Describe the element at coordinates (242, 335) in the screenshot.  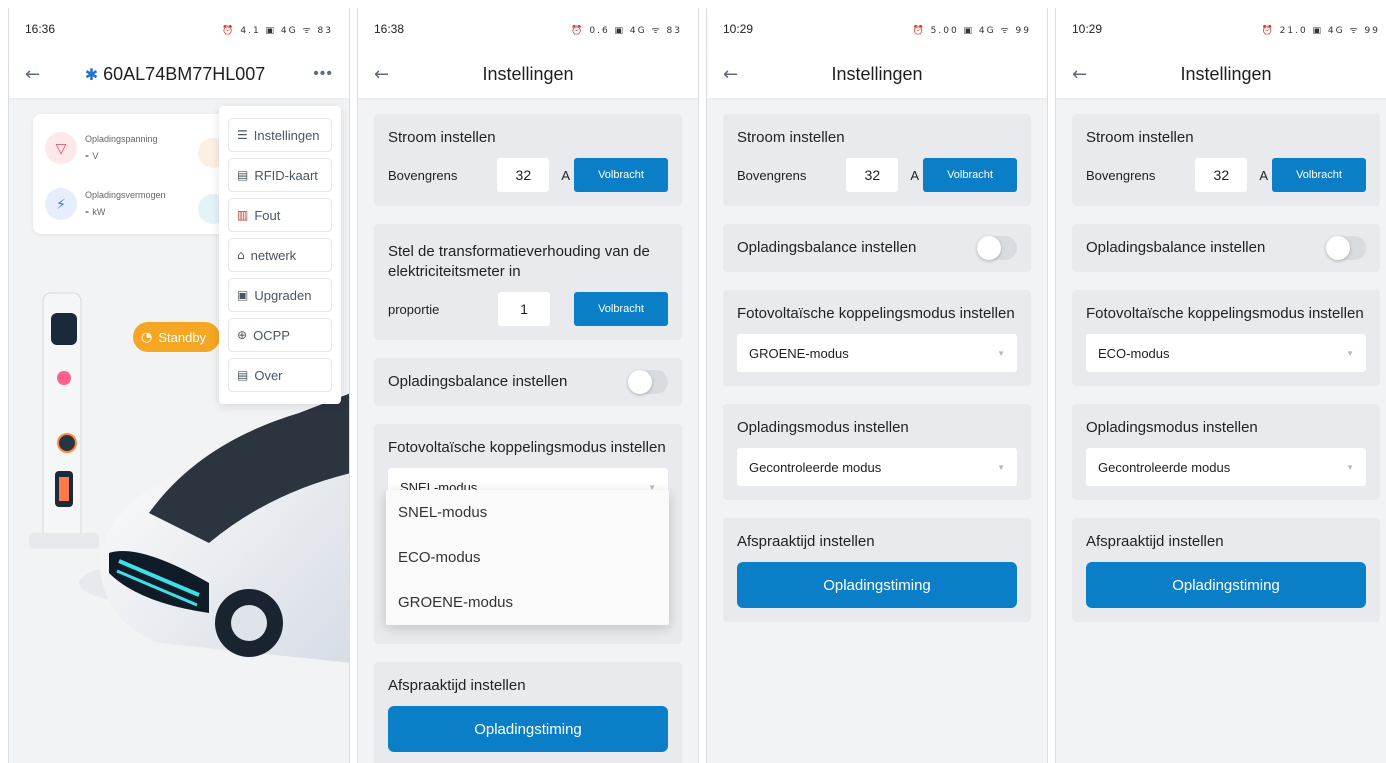
I see `globe-icon: ⊕` at that location.